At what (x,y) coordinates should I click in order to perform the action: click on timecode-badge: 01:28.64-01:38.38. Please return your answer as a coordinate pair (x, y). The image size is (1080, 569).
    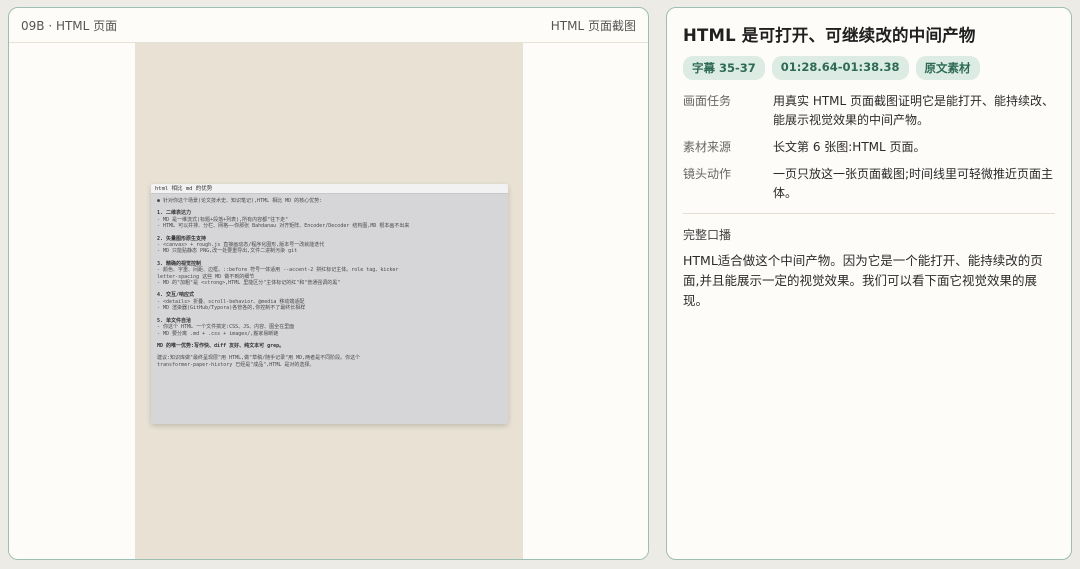
    Looking at the image, I should click on (840, 68).